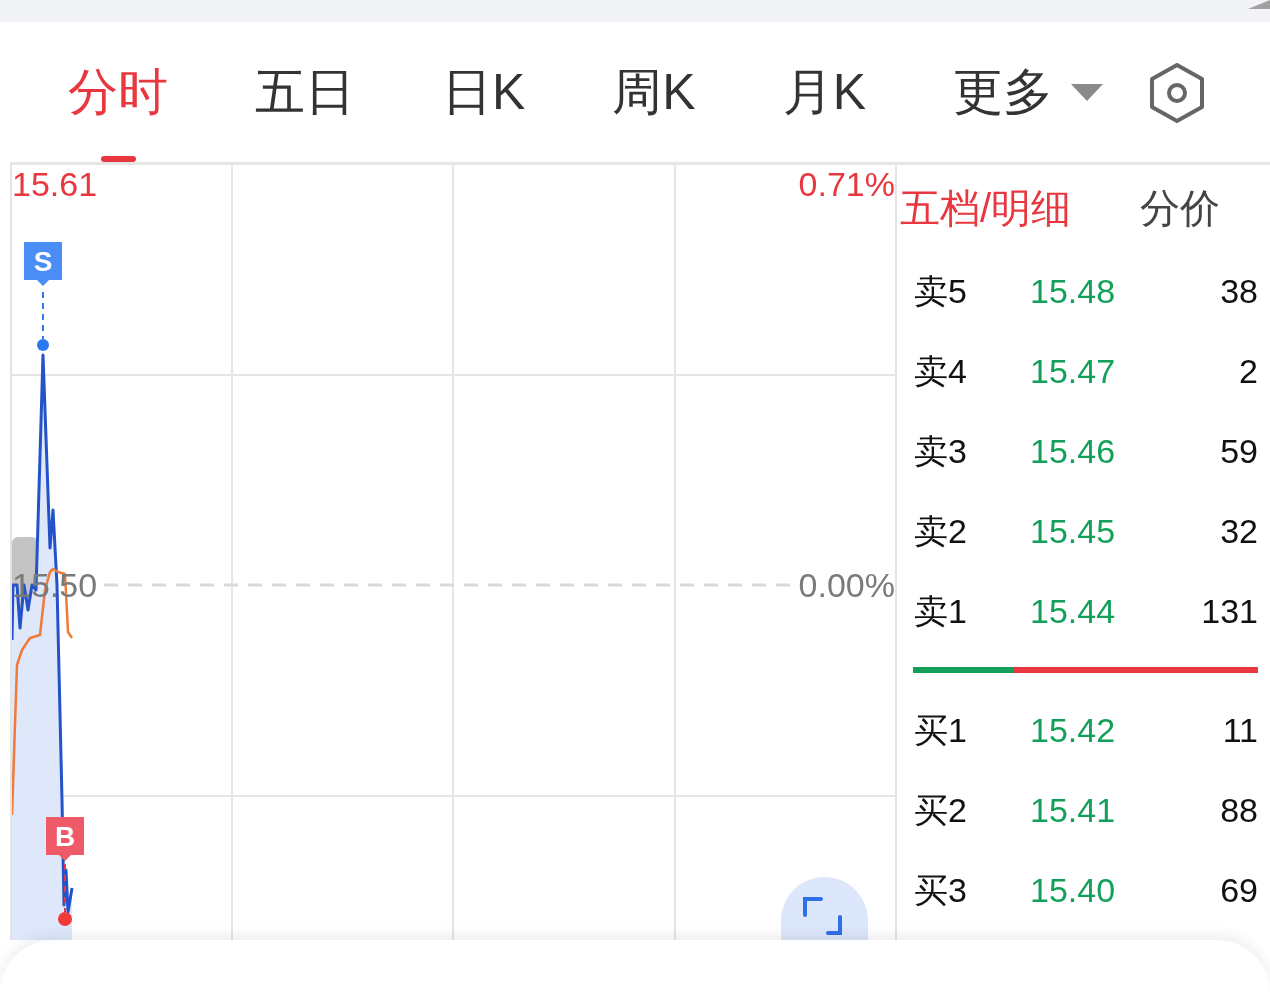 The image size is (1270, 993). Describe the element at coordinates (941, 371) in the screenshot. I see `order-level-label: 卖4` at that location.